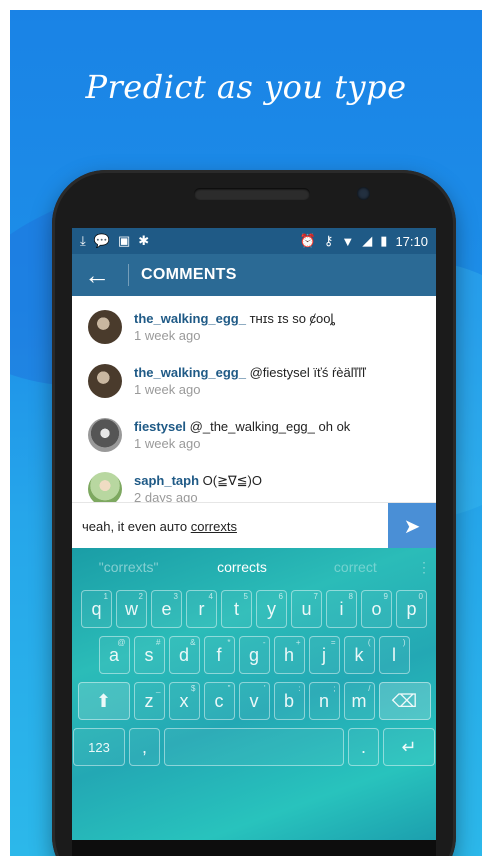 This screenshot has height=856, width=482. Describe the element at coordinates (149, 701) in the screenshot. I see `key-z: _ z` at that location.